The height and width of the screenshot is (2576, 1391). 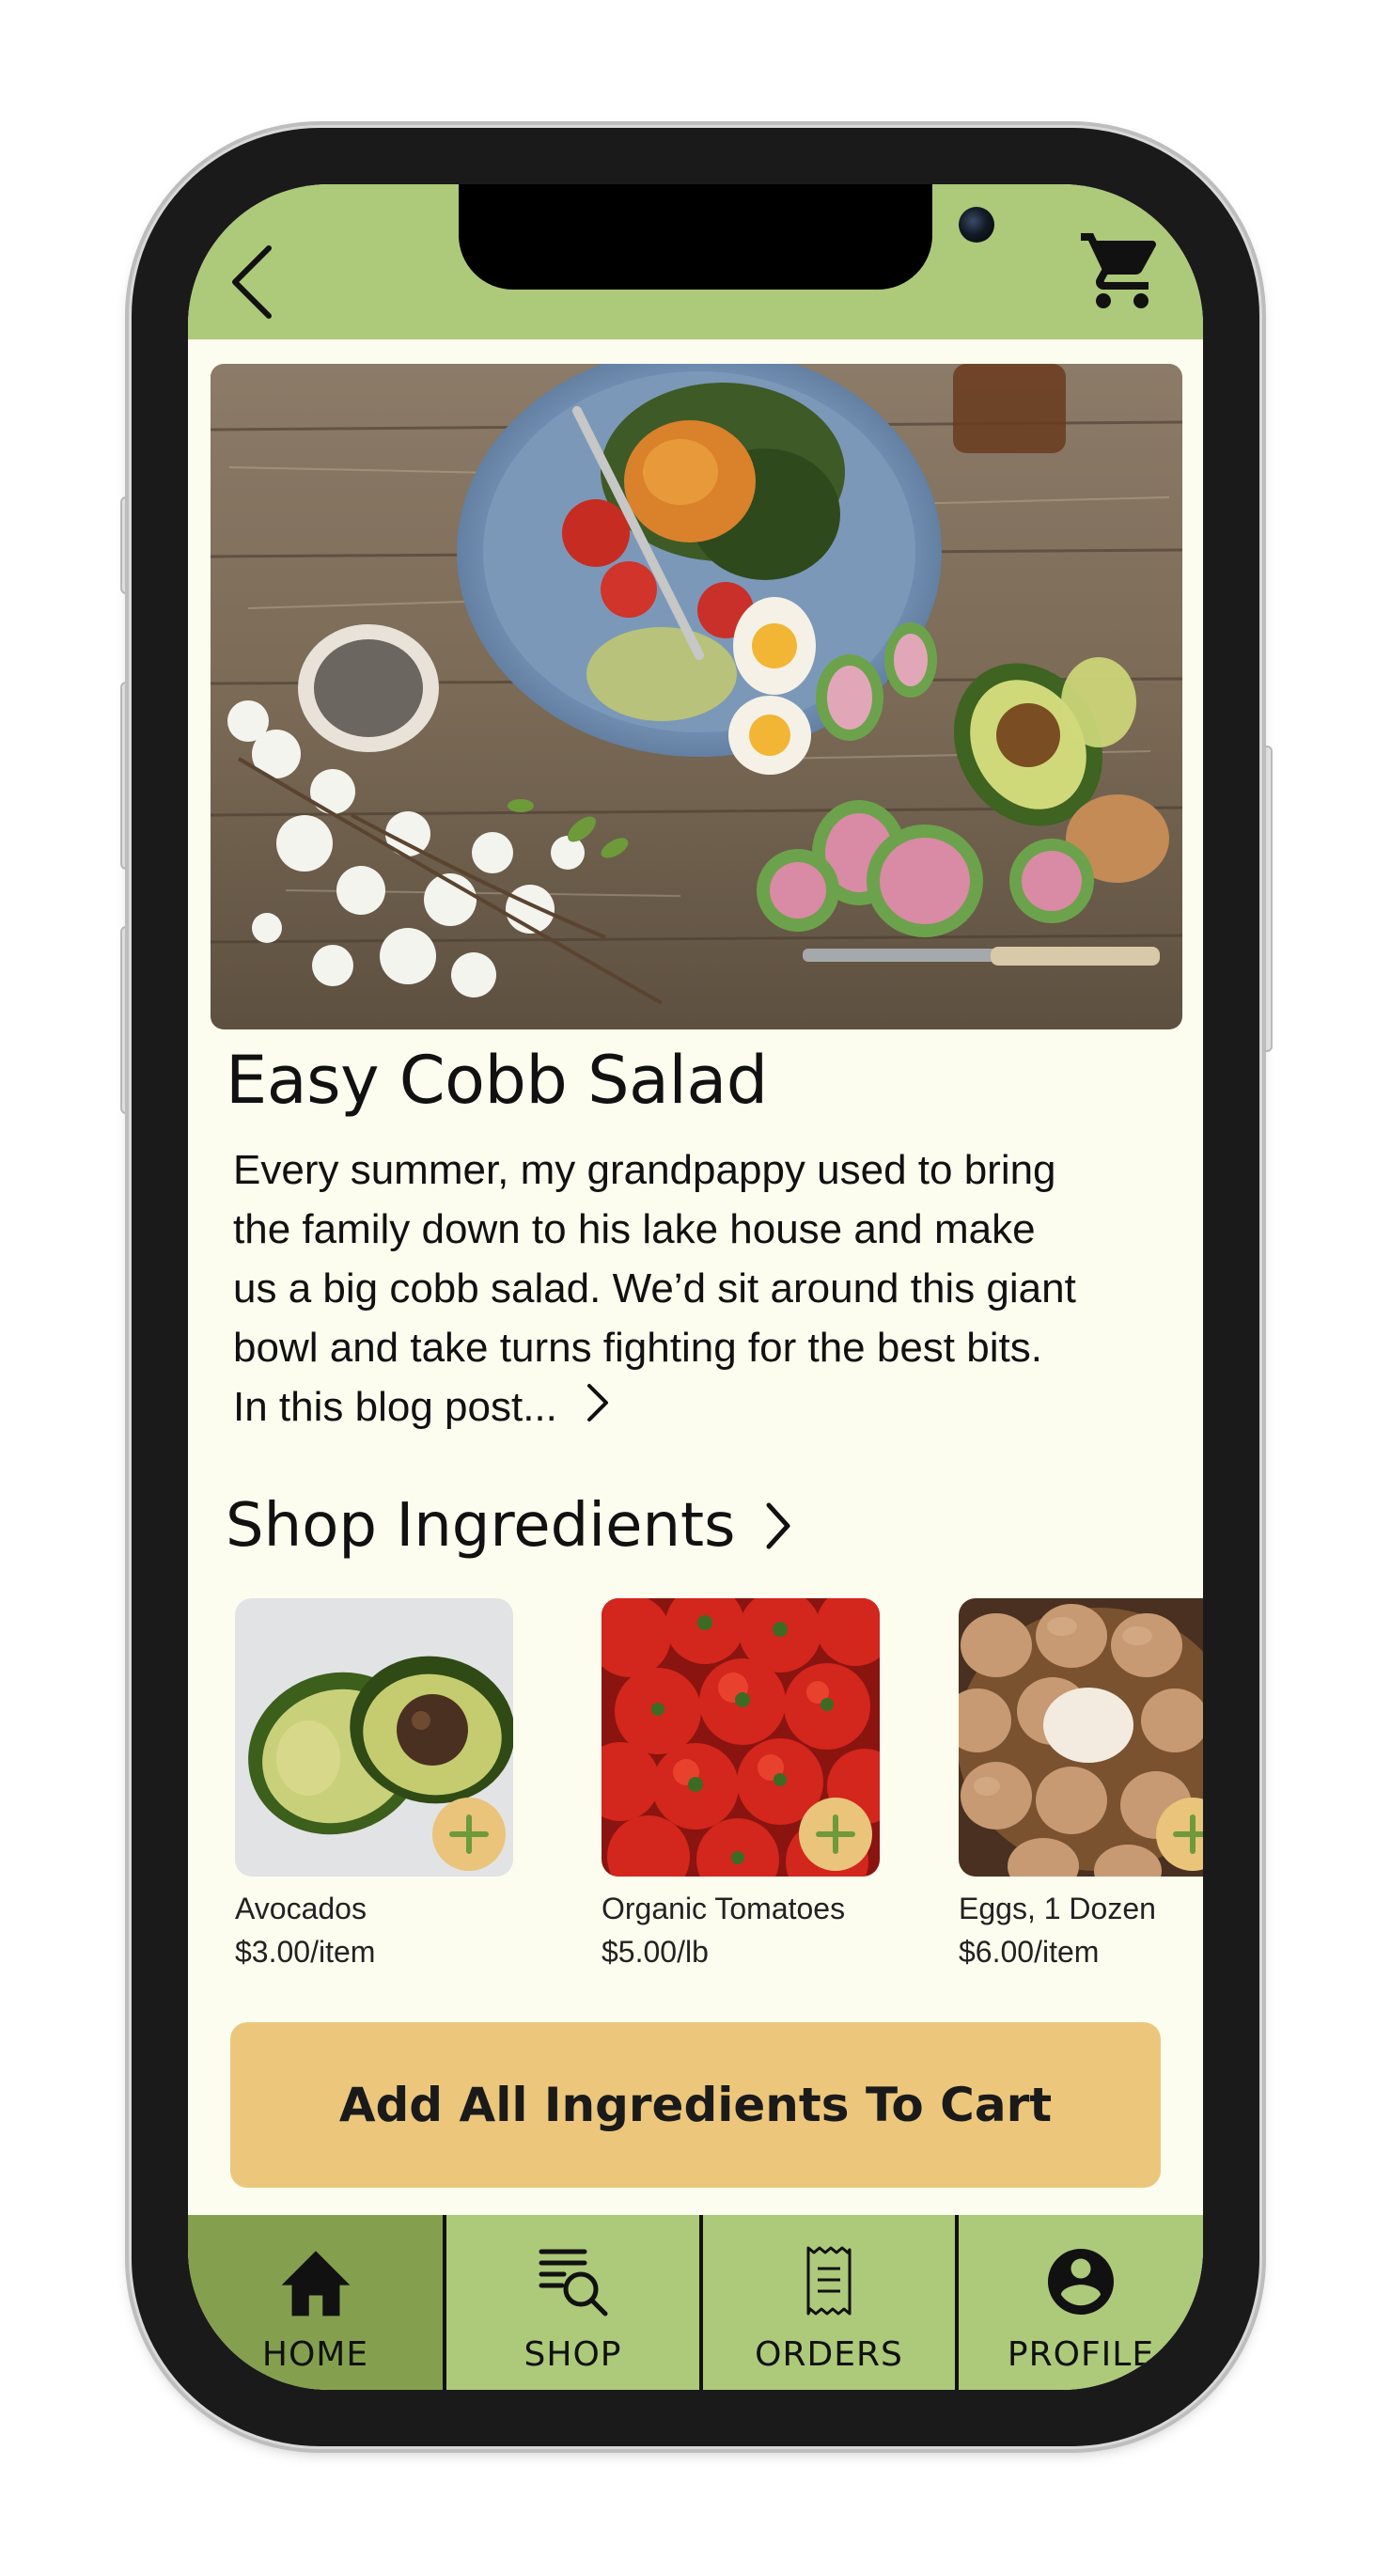 What do you see at coordinates (497, 1081) in the screenshot?
I see `recipe-title: Easy Cobb Salad` at bounding box center [497, 1081].